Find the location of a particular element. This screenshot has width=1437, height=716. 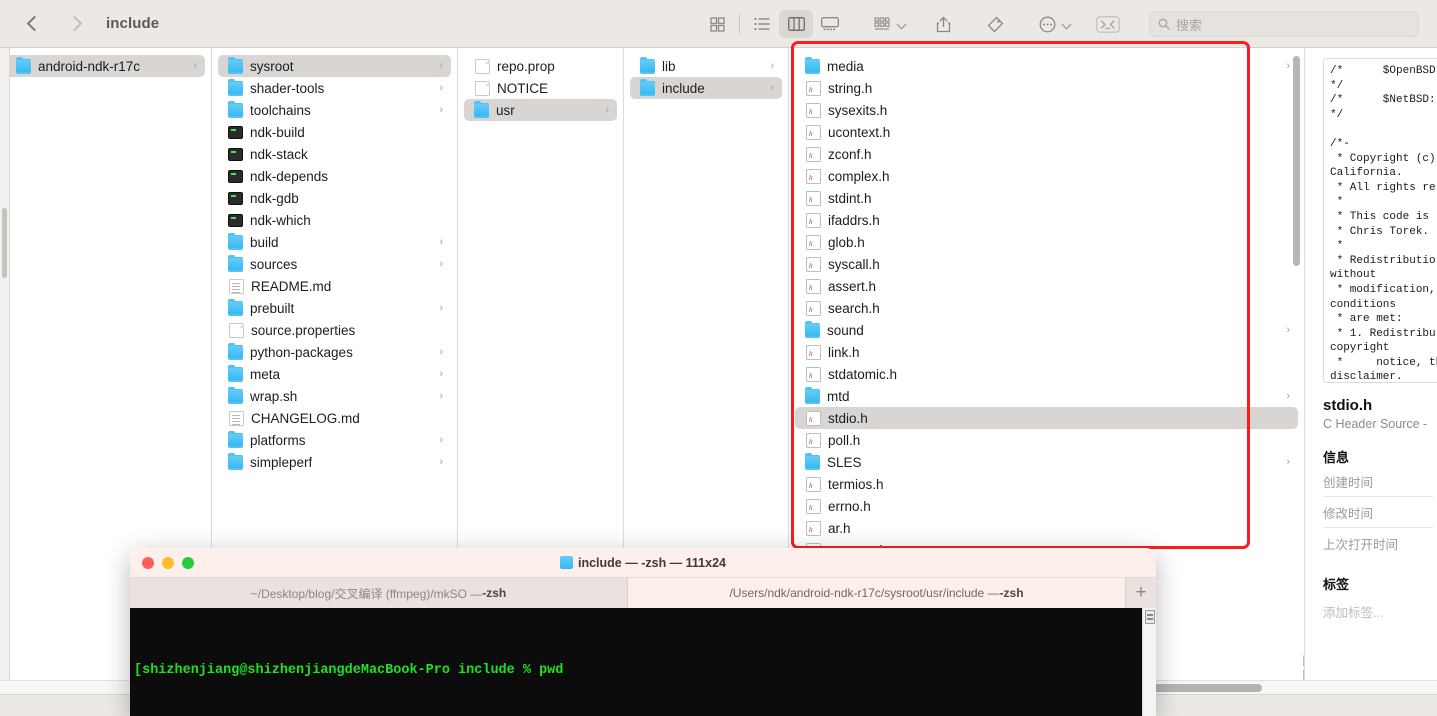

list-item-label: ndk-stack is located at coordinates (279, 154).